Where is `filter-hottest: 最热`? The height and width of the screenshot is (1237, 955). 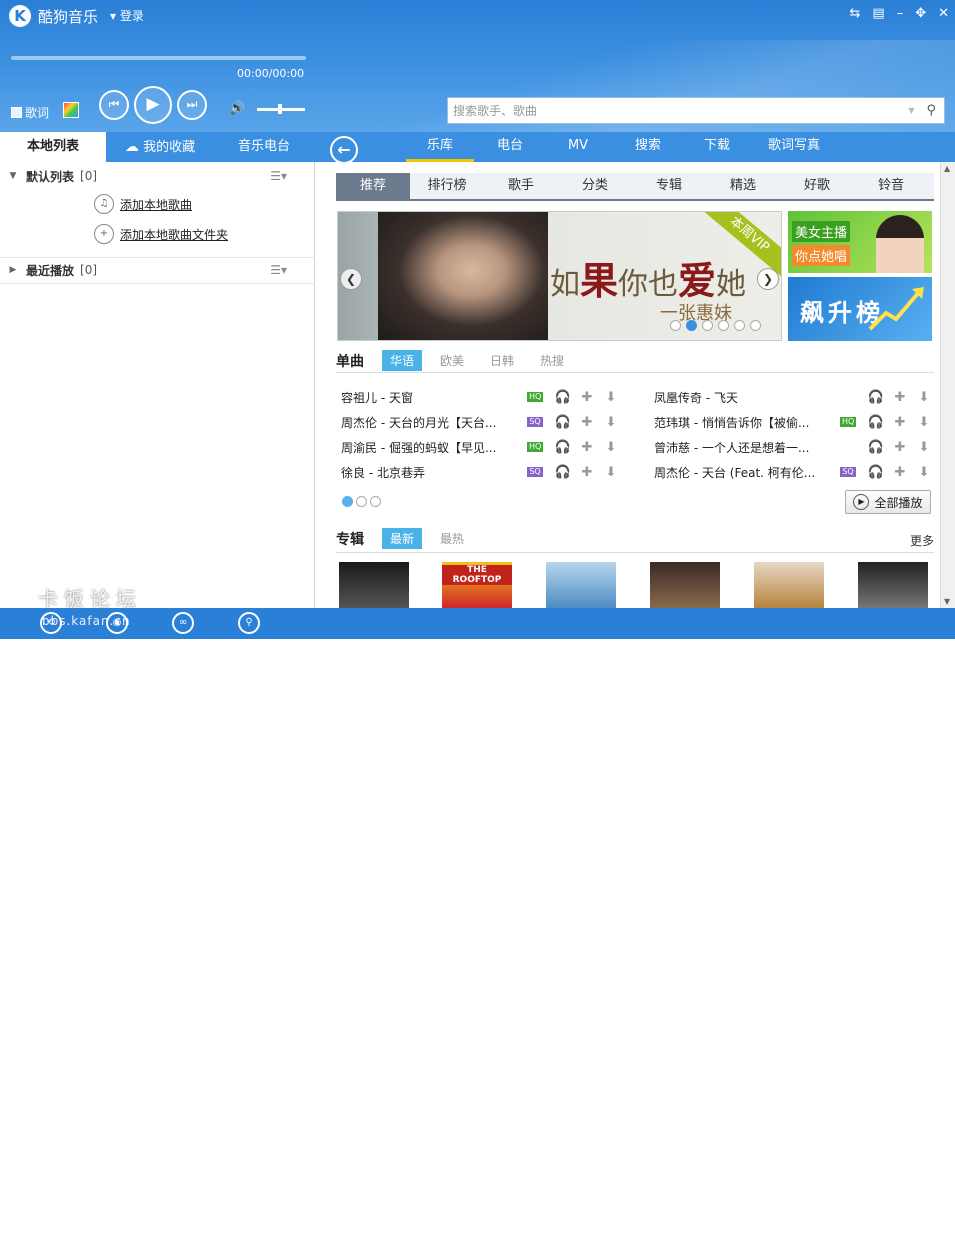 filter-hottest: 最热 is located at coordinates (452, 538).